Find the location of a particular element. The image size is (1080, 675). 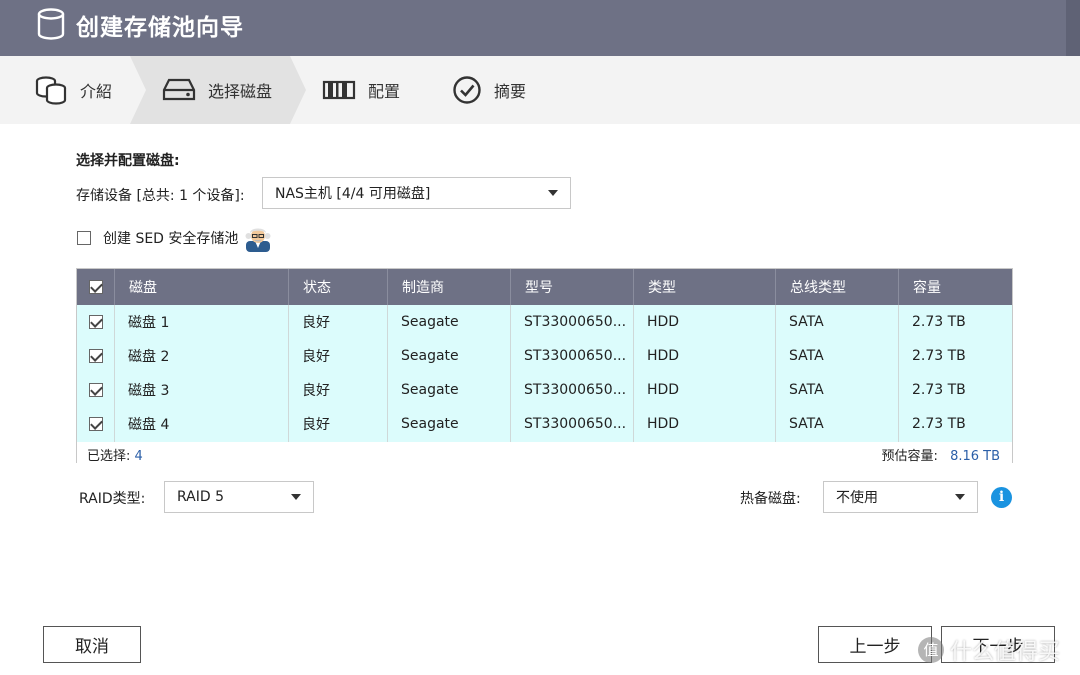

selected-count: 已选择: 4 is located at coordinates (115, 454).